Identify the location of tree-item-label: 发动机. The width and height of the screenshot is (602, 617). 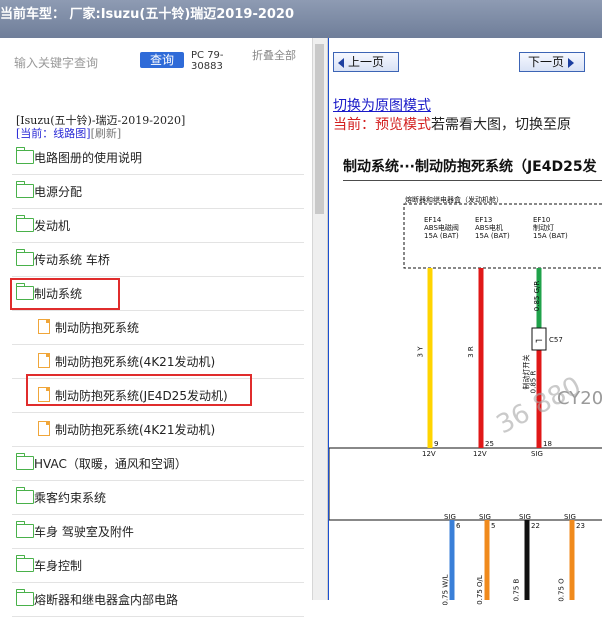
(52, 226).